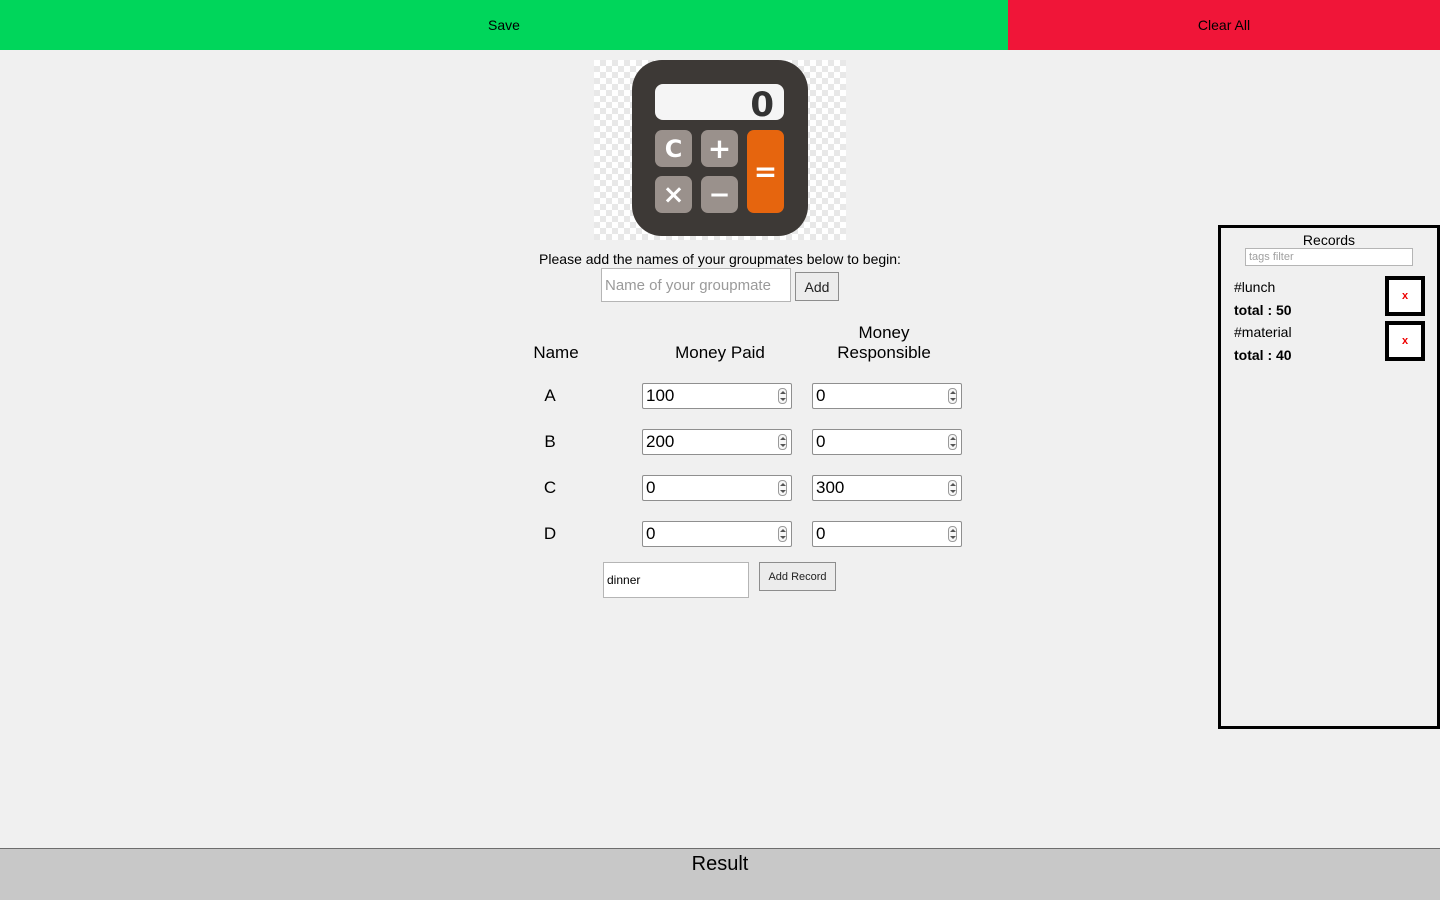 This screenshot has height=900, width=1440. Describe the element at coordinates (674, 149) in the screenshot. I see `calculator-key-c: C` at that location.